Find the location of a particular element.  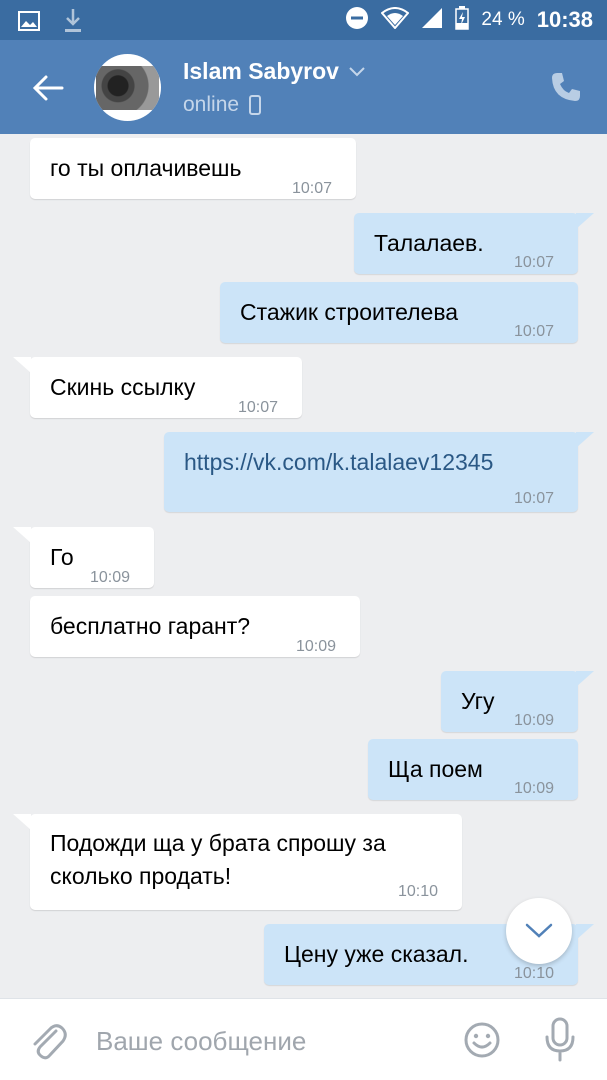

message-text: Талалаев. is located at coordinates (429, 243).